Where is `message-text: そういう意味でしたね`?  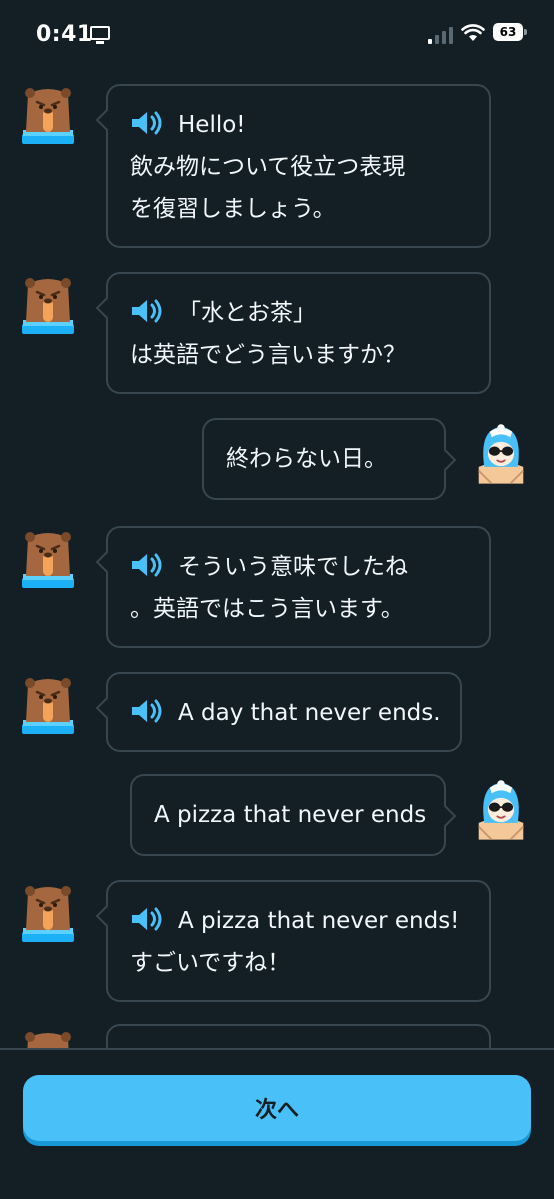
message-text: そういう意味でしたね is located at coordinates (293, 567).